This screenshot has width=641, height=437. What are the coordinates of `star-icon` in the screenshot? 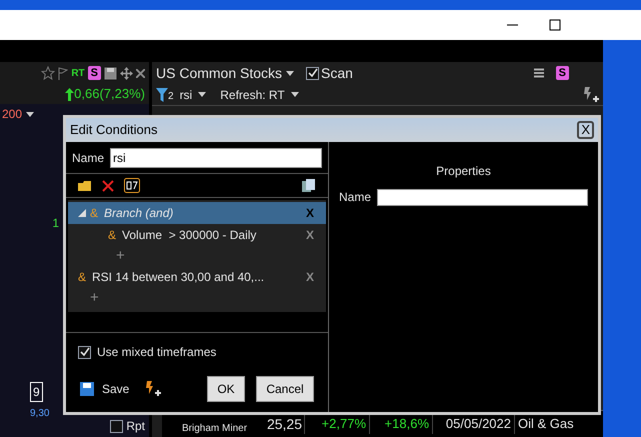 It's located at (48, 73).